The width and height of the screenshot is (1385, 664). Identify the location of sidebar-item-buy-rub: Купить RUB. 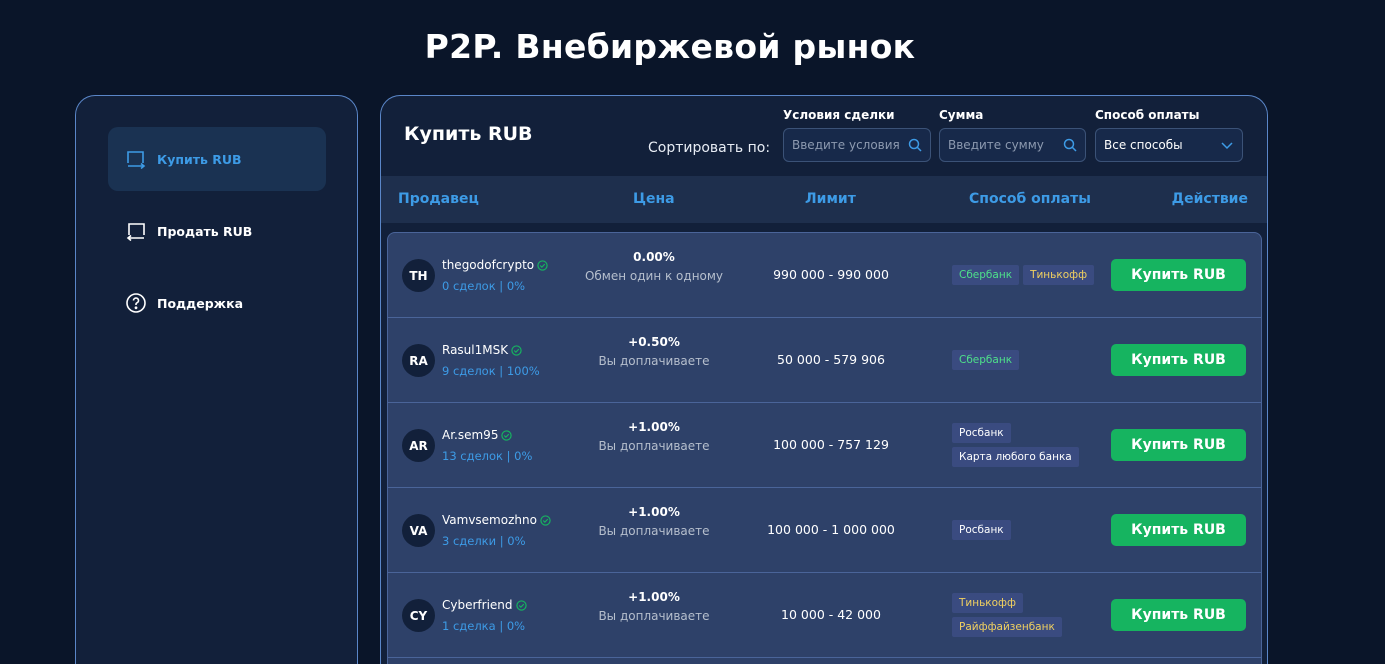
(217, 159).